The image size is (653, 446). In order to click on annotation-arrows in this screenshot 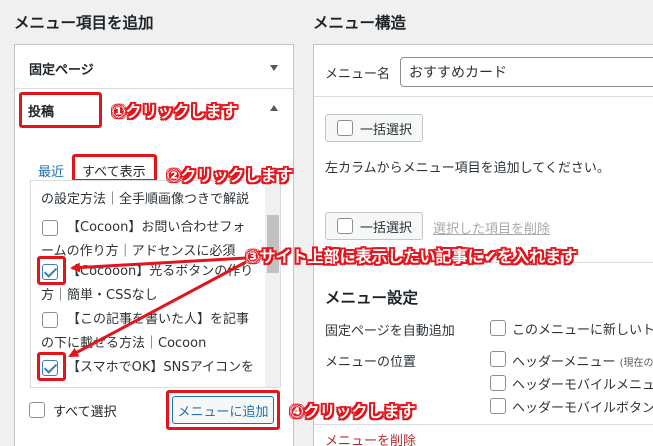, I will do `click(157, 307)`.